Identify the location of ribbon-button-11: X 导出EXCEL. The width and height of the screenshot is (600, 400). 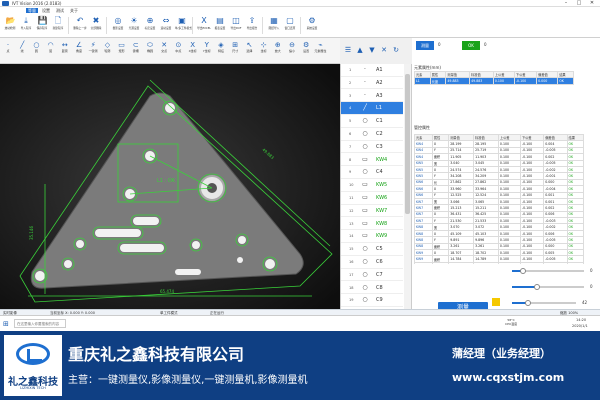
(204, 26).